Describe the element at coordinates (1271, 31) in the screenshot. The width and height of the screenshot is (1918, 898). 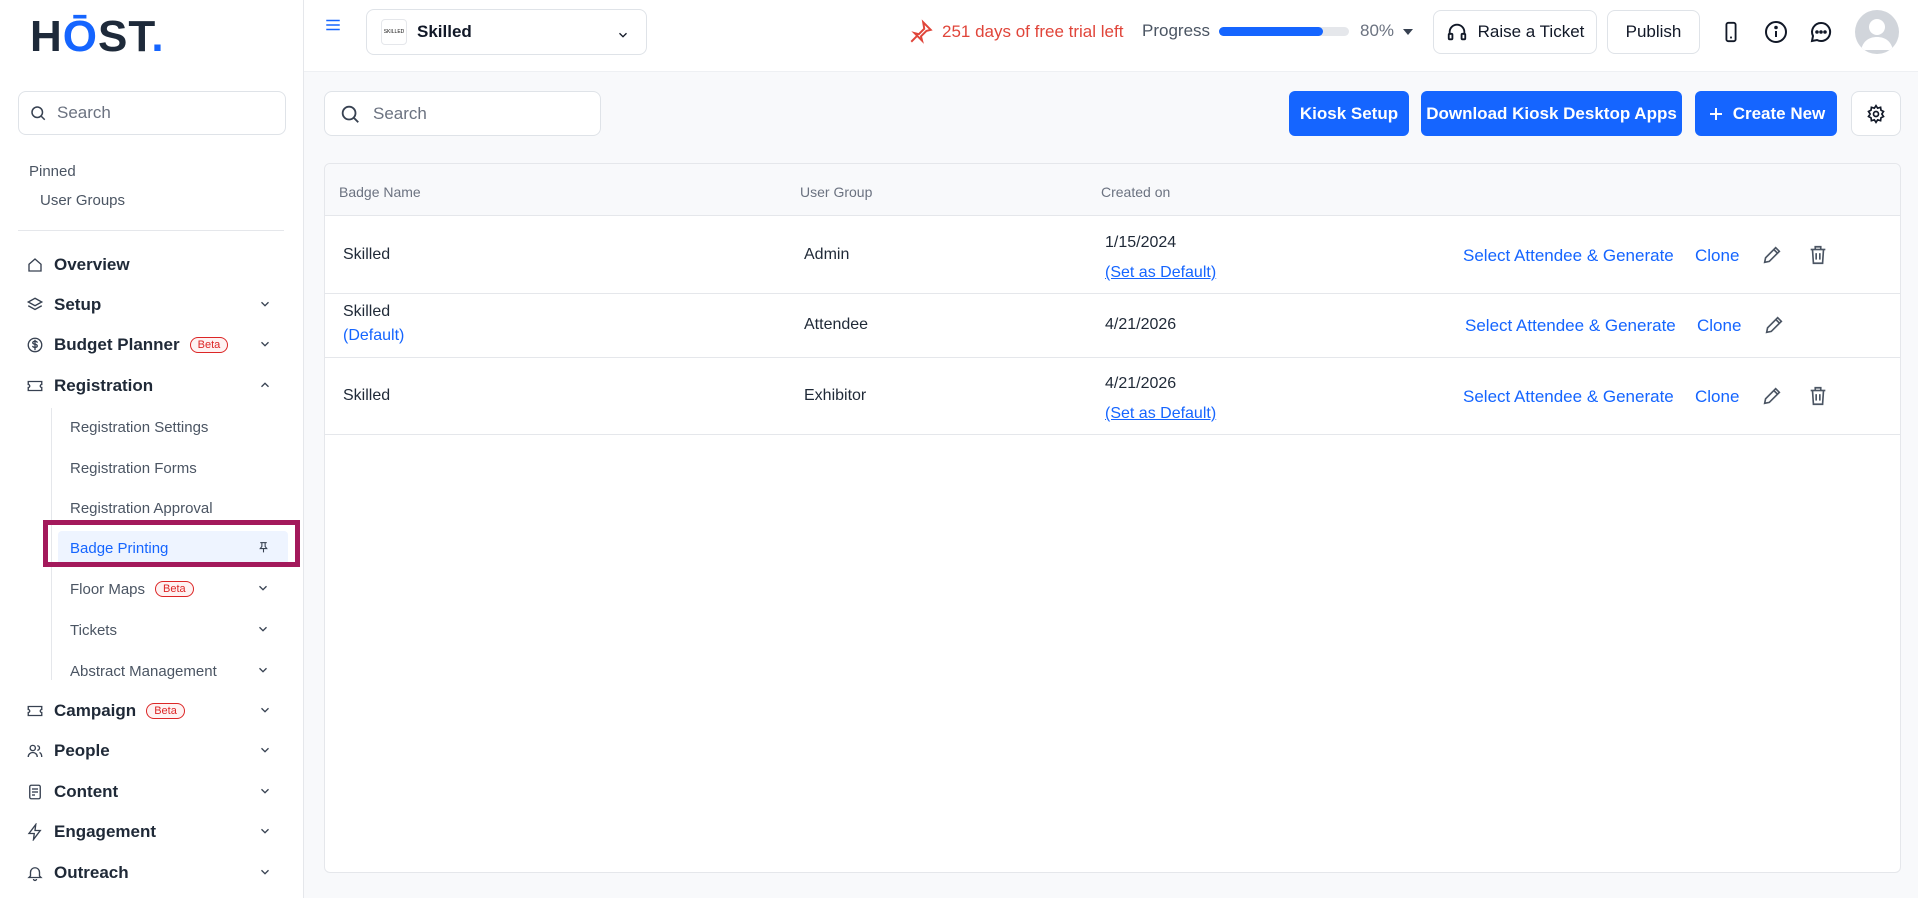
I see `progress-fill` at that location.